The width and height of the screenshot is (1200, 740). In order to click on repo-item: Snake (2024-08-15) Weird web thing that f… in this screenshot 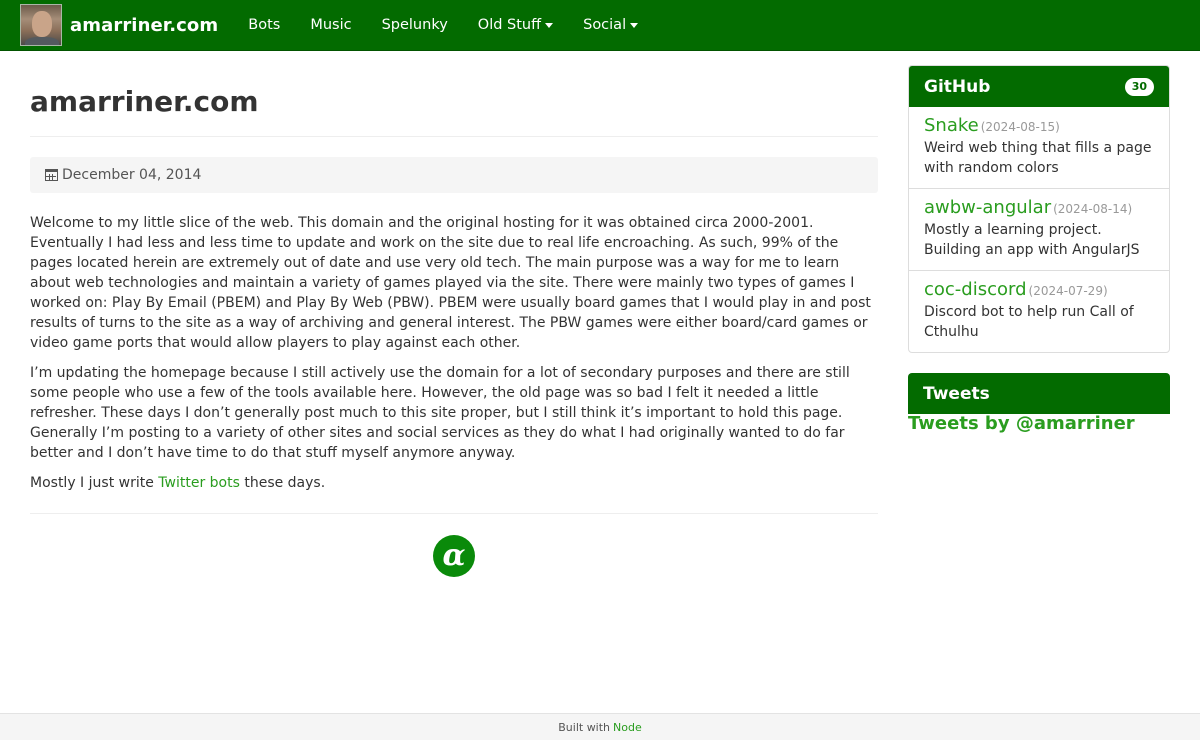, I will do `click(1039, 147)`.